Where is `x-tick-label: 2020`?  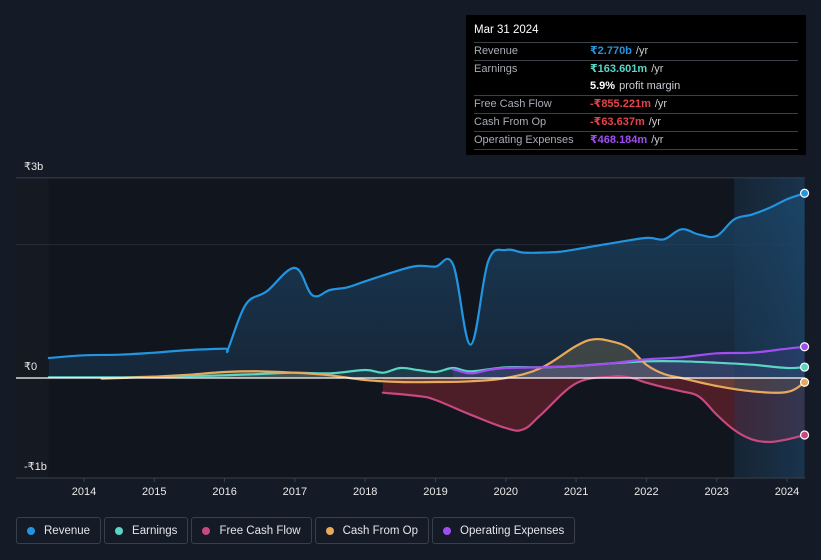
x-tick-label: 2020 is located at coordinates (506, 492).